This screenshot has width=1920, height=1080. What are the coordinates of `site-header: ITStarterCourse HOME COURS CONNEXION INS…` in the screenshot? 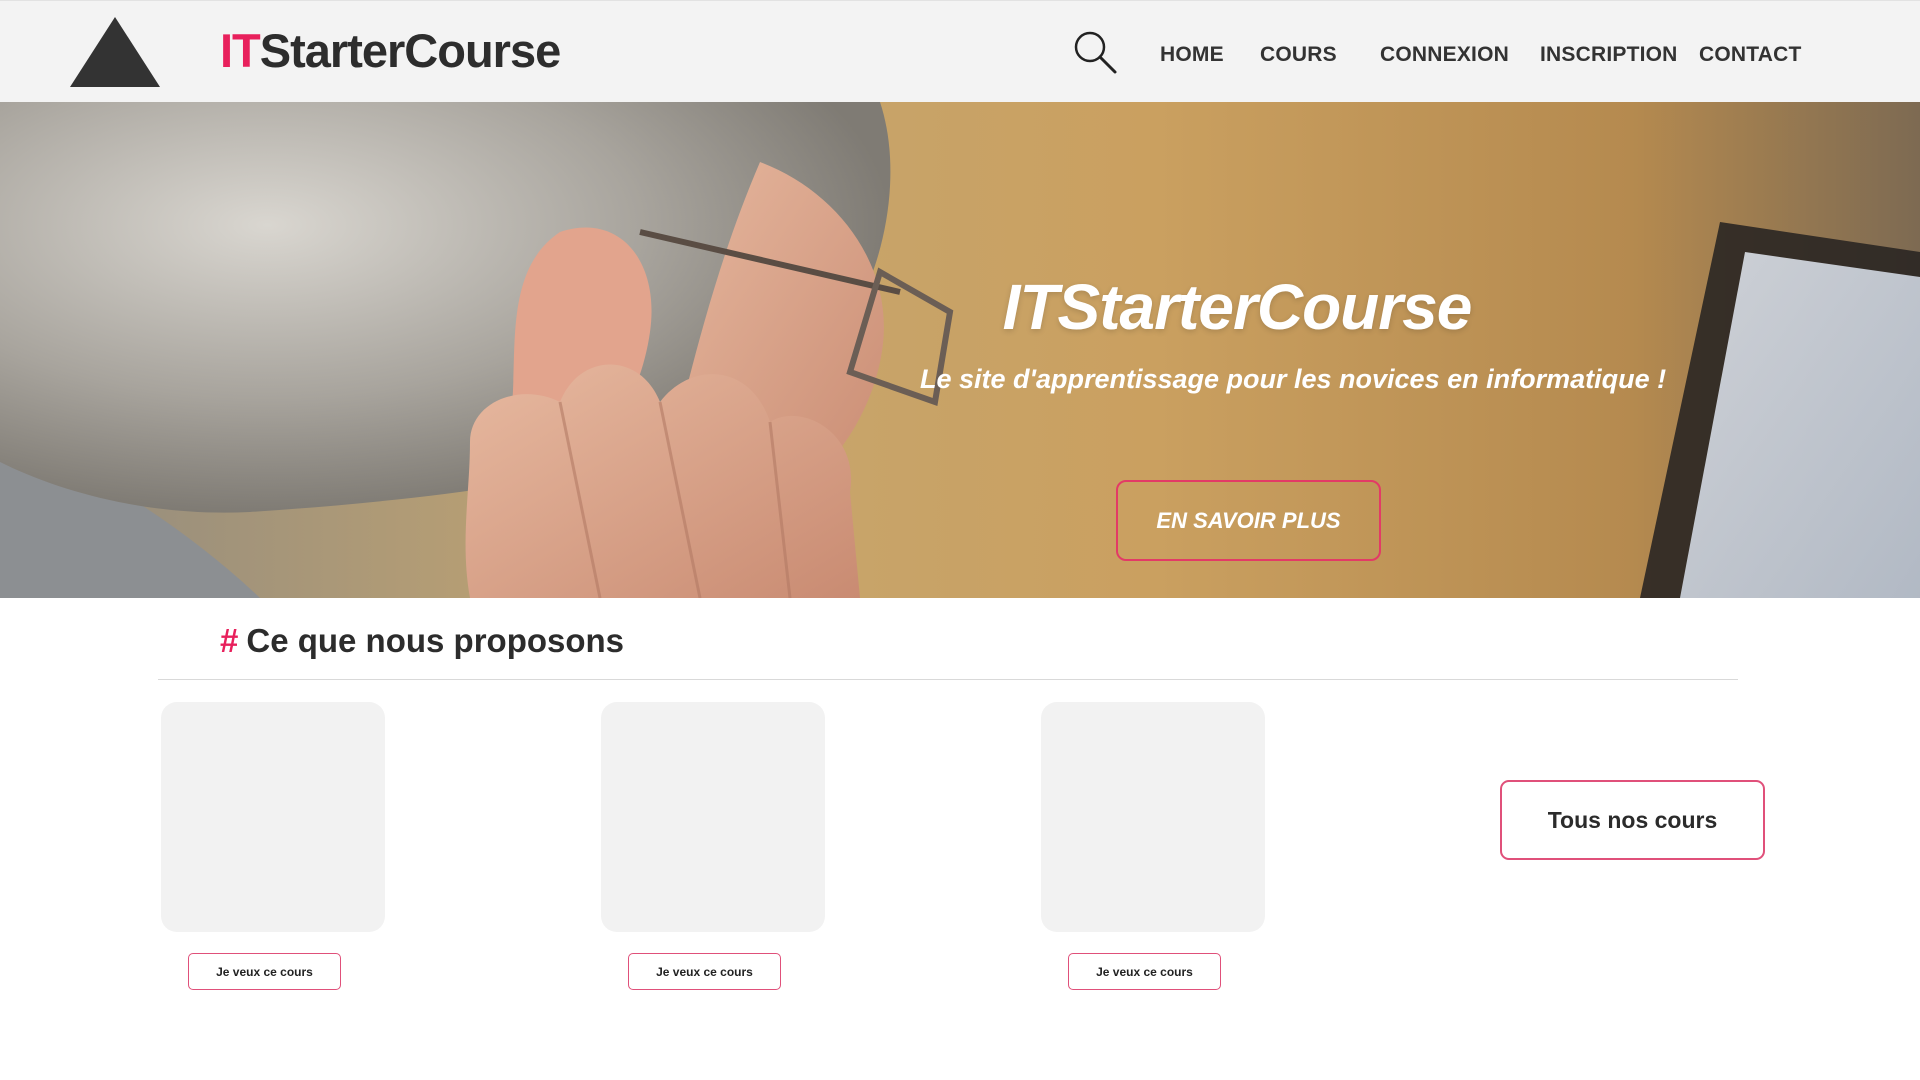 It's located at (960, 51).